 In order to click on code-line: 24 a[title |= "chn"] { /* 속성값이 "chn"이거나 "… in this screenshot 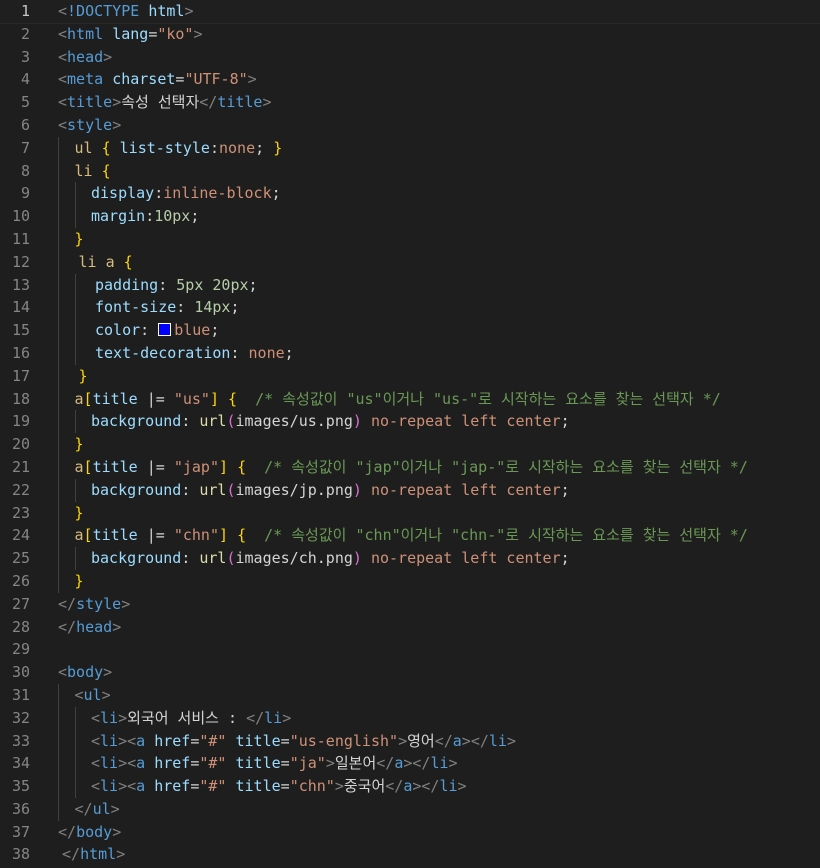, I will do `click(410, 536)`.